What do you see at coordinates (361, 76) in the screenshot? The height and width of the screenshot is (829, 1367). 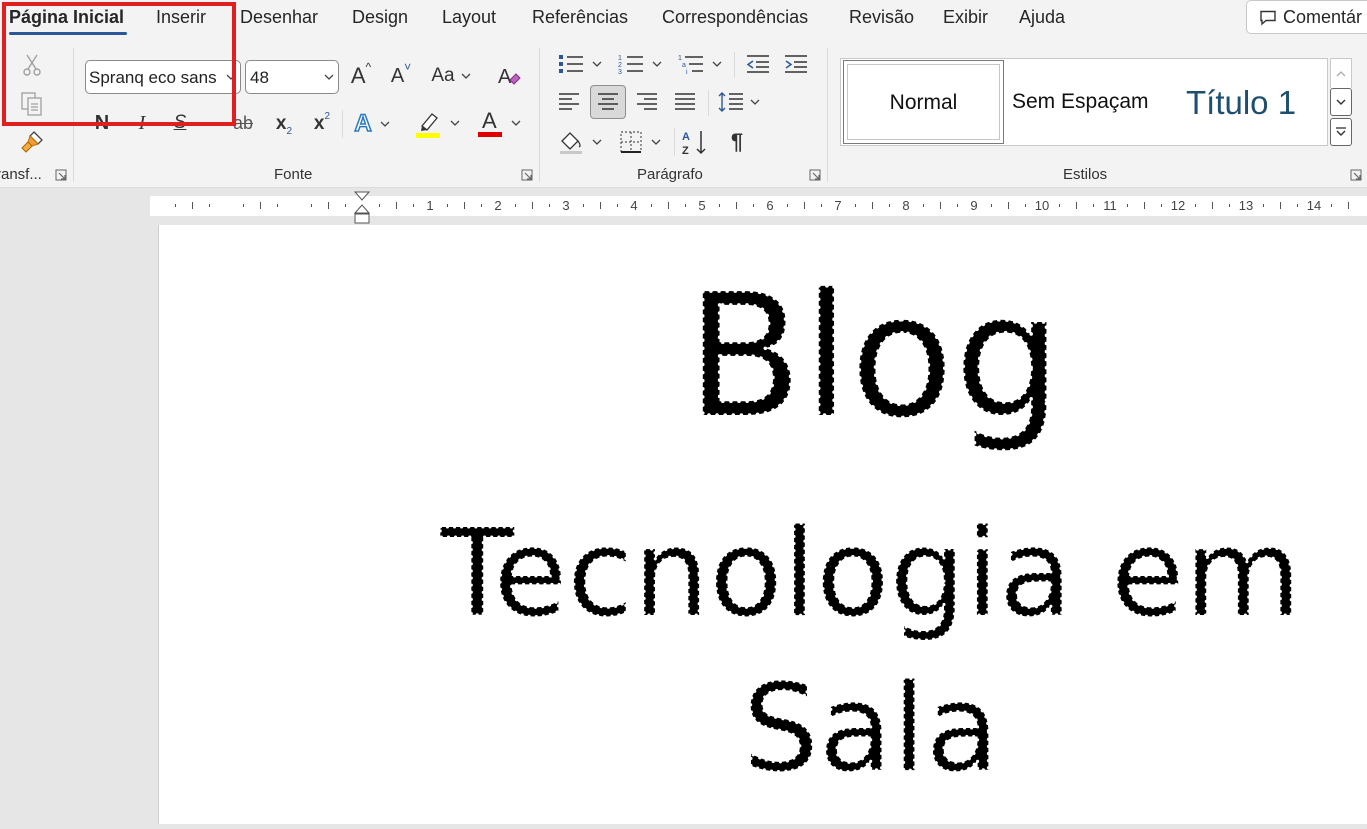 I see `grow-font-button: A ^` at bounding box center [361, 76].